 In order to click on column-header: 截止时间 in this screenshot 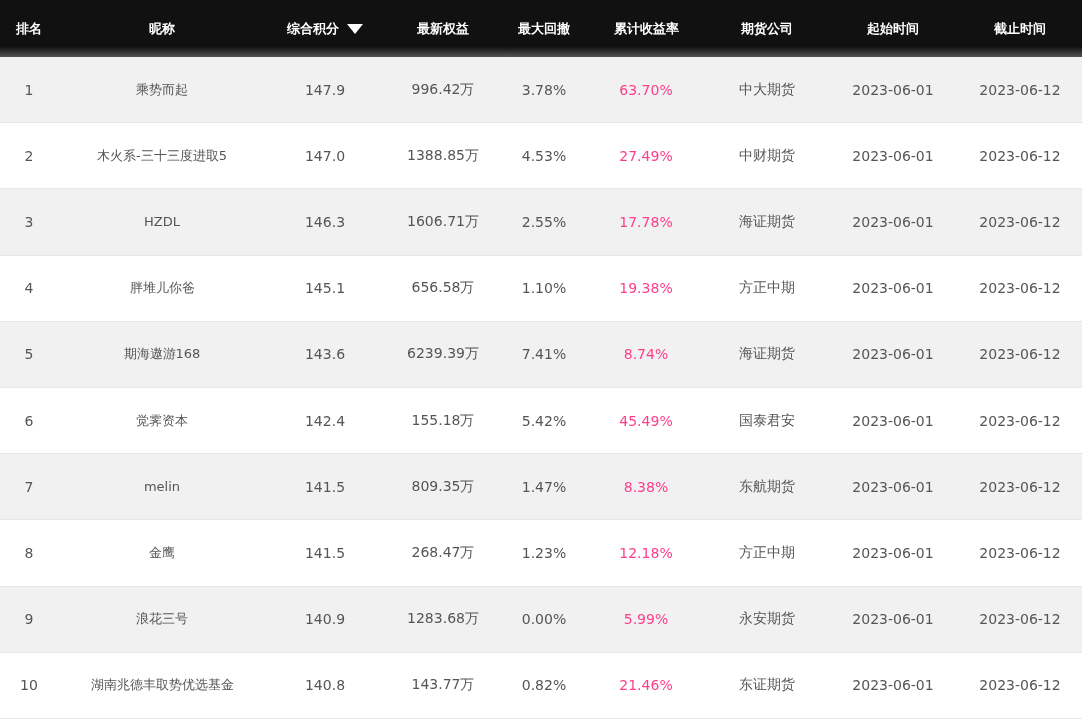, I will do `click(1020, 28)`.